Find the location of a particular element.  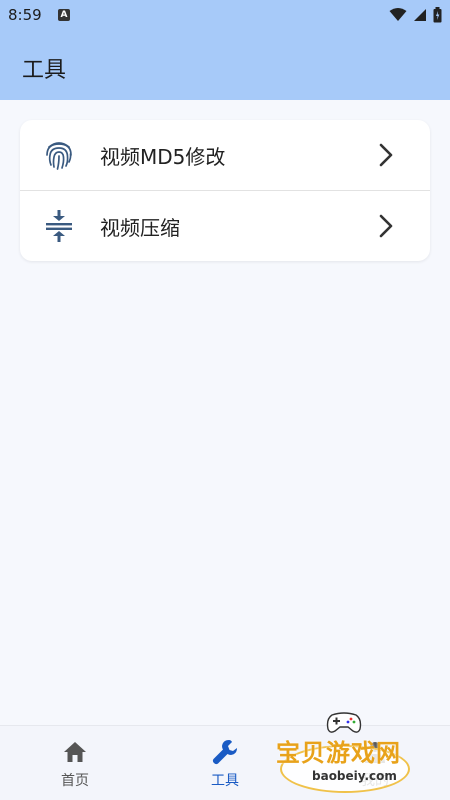

notification-a-icon: A is located at coordinates (64, 15).